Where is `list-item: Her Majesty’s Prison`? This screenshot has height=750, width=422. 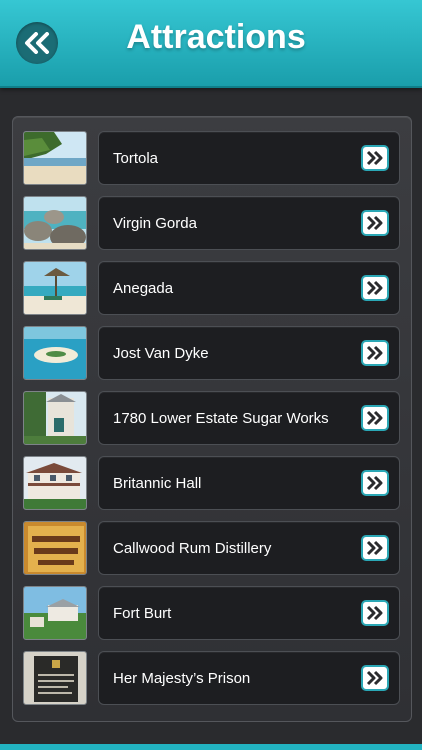
list-item: Her Majesty’s Prison is located at coordinates (212, 680).